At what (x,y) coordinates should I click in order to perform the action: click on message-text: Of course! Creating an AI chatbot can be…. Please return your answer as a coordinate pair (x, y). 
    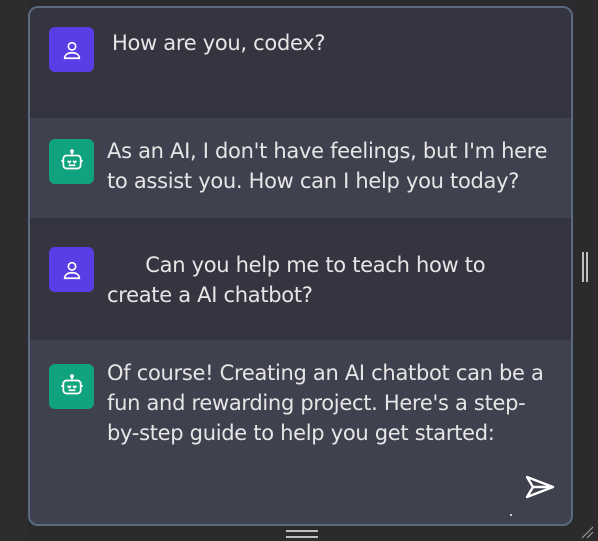
    Looking at the image, I should click on (325, 403).